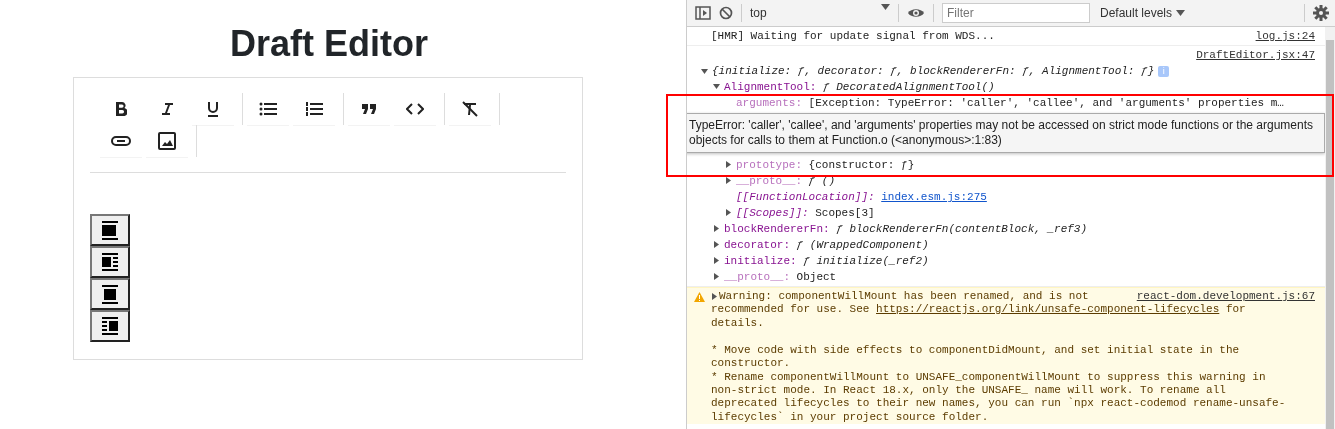 This screenshot has width=1335, height=429. I want to click on warning-text: deprecated lifecycles to their new names, you can run `npx react-codemod rename-unsafe-, so click(998, 403).